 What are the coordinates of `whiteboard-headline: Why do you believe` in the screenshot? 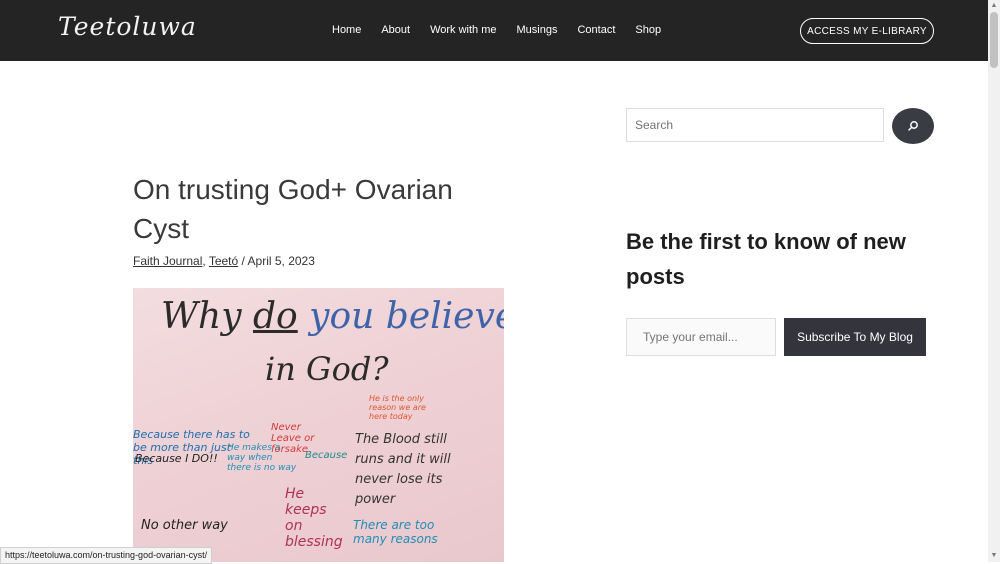 It's located at (332, 316).